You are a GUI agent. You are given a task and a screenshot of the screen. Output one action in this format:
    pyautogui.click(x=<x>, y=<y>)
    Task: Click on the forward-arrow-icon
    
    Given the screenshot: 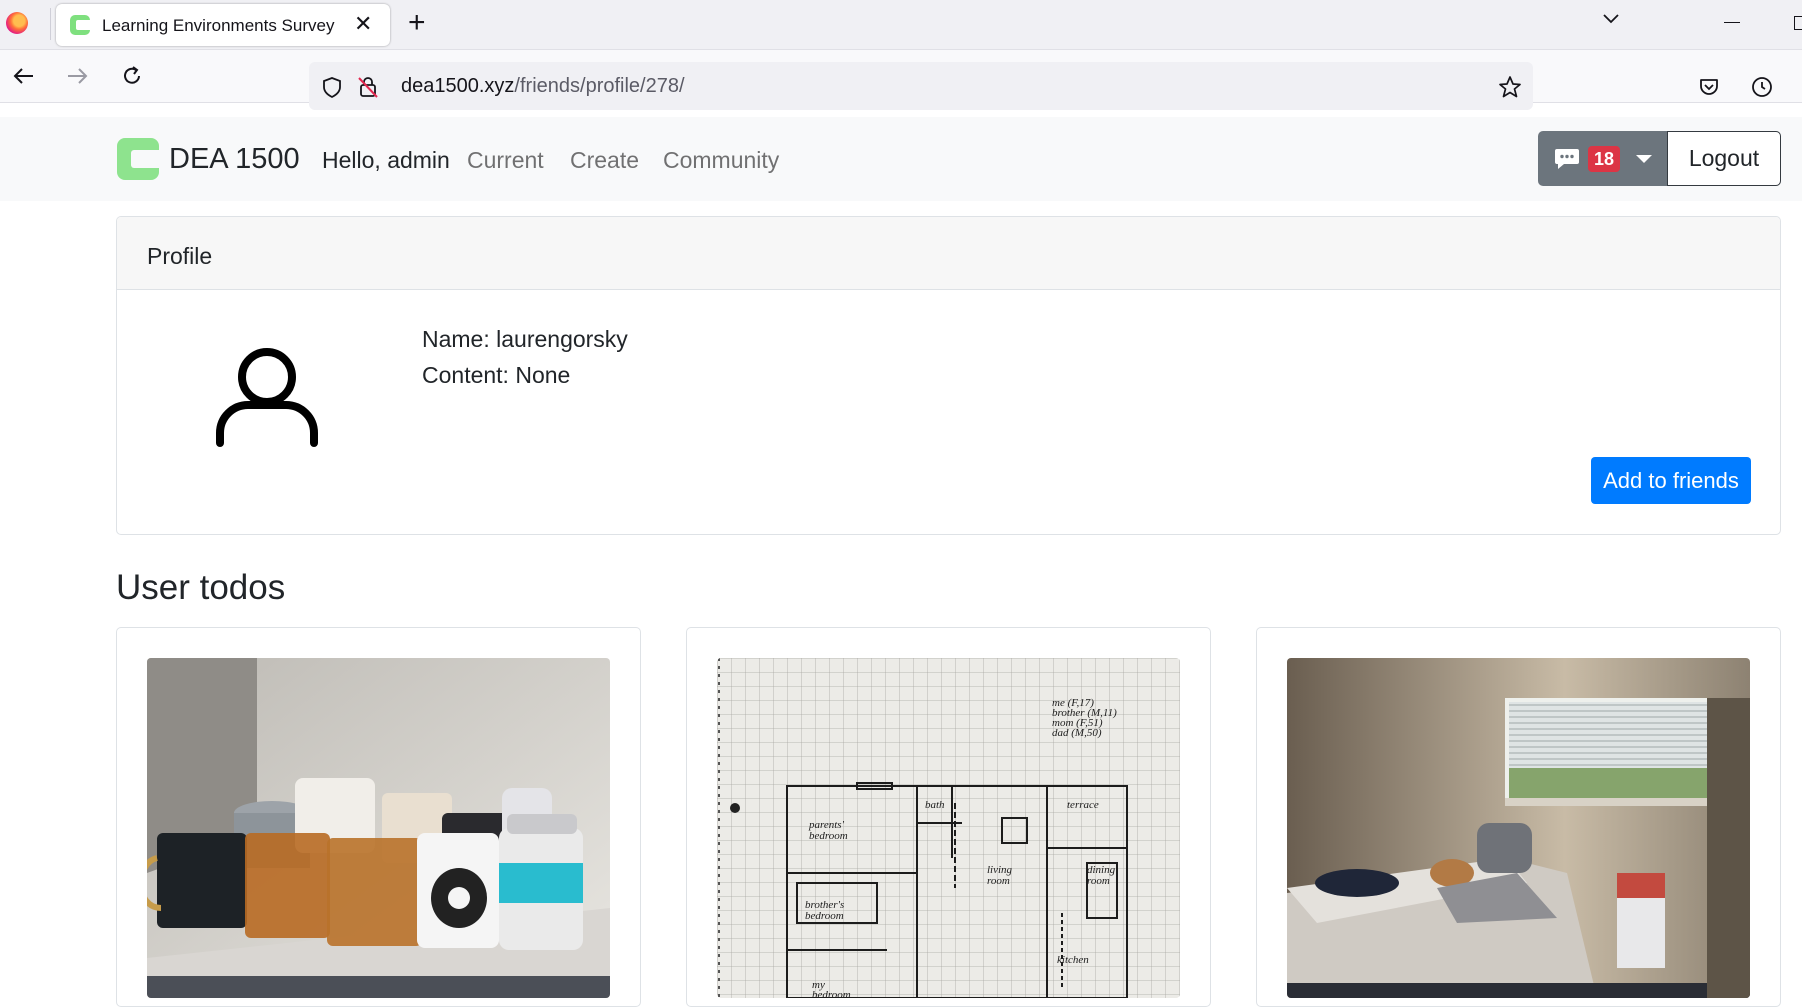 What is the action you would take?
    pyautogui.click(x=77, y=76)
    